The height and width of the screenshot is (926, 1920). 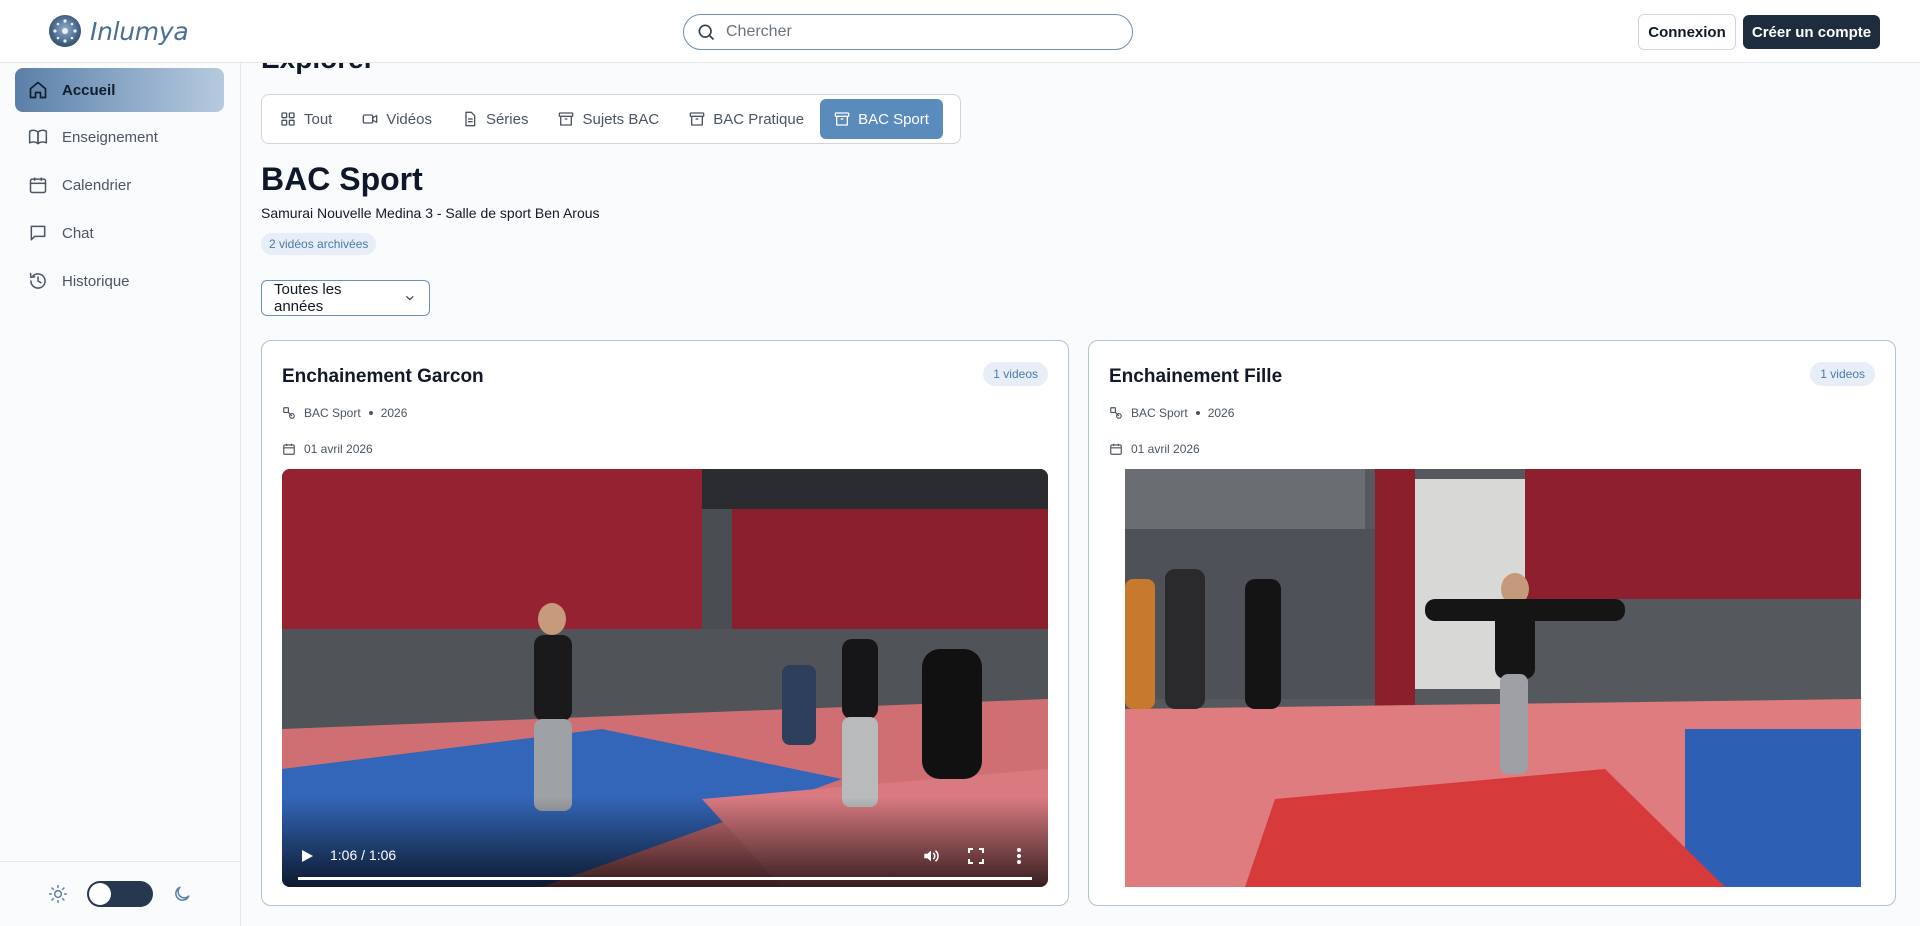 What do you see at coordinates (38, 137) in the screenshot?
I see `book-icon` at bounding box center [38, 137].